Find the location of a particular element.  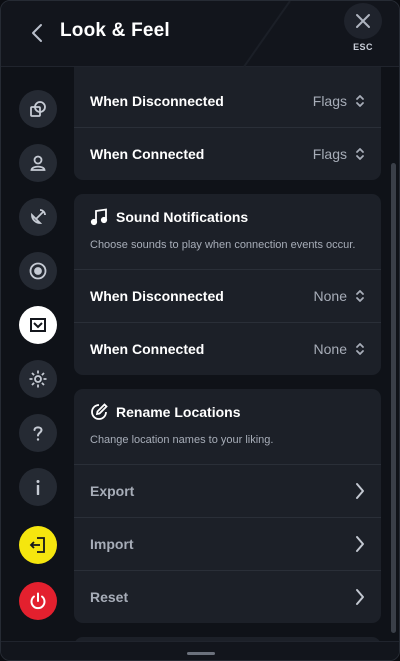

sound-connected-row: When Connected None is located at coordinates (227, 348).